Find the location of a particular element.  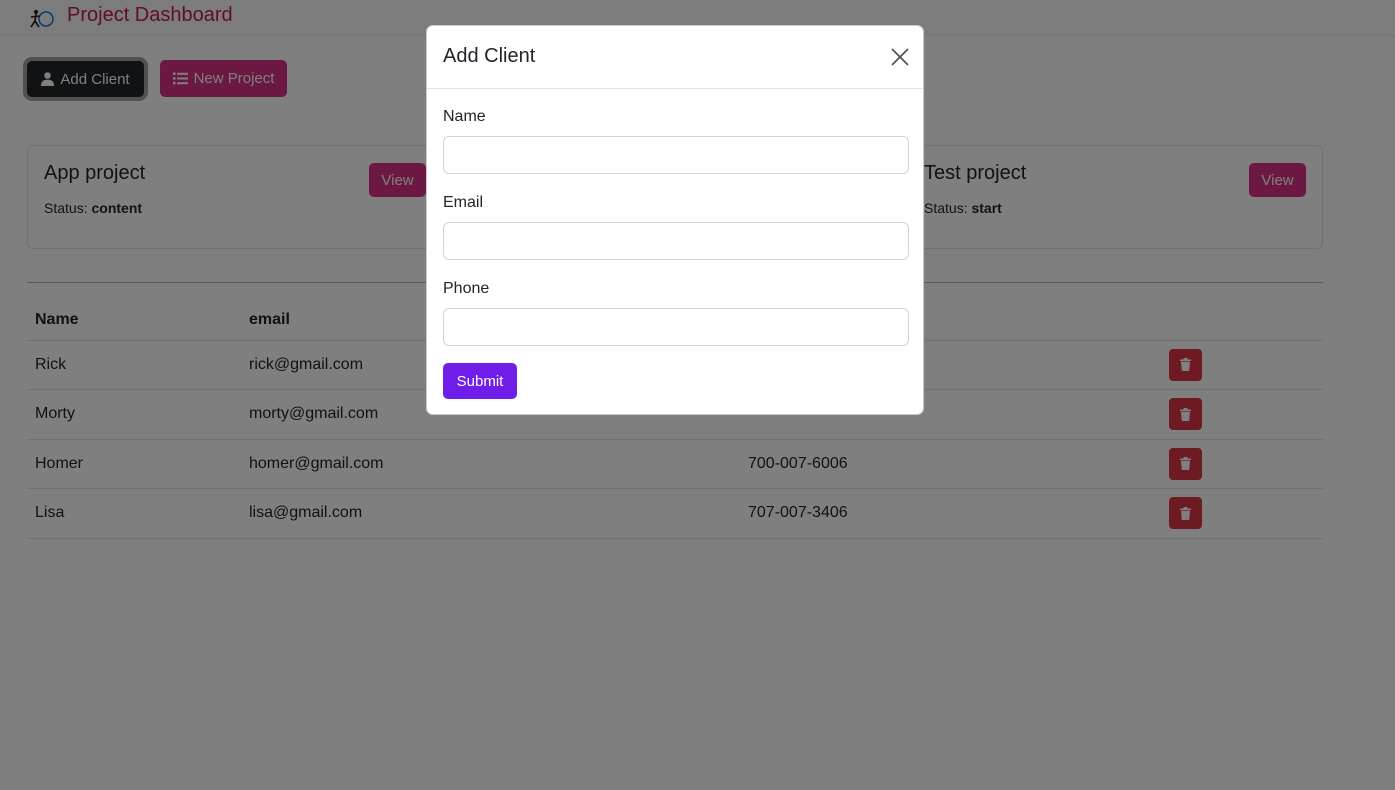

modal-header: Add Client is located at coordinates (675, 57).